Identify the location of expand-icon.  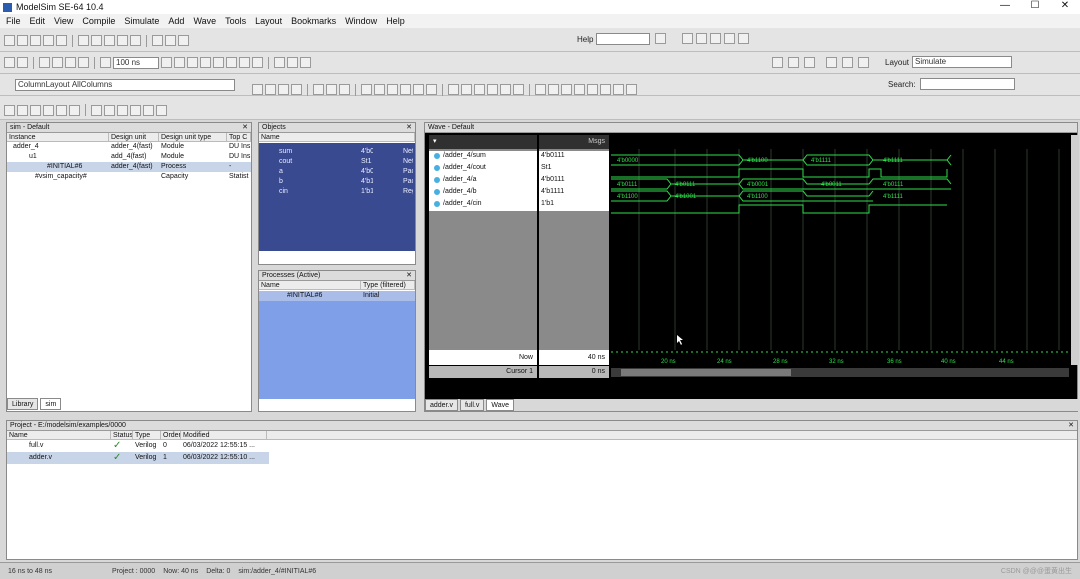
(518, 89).